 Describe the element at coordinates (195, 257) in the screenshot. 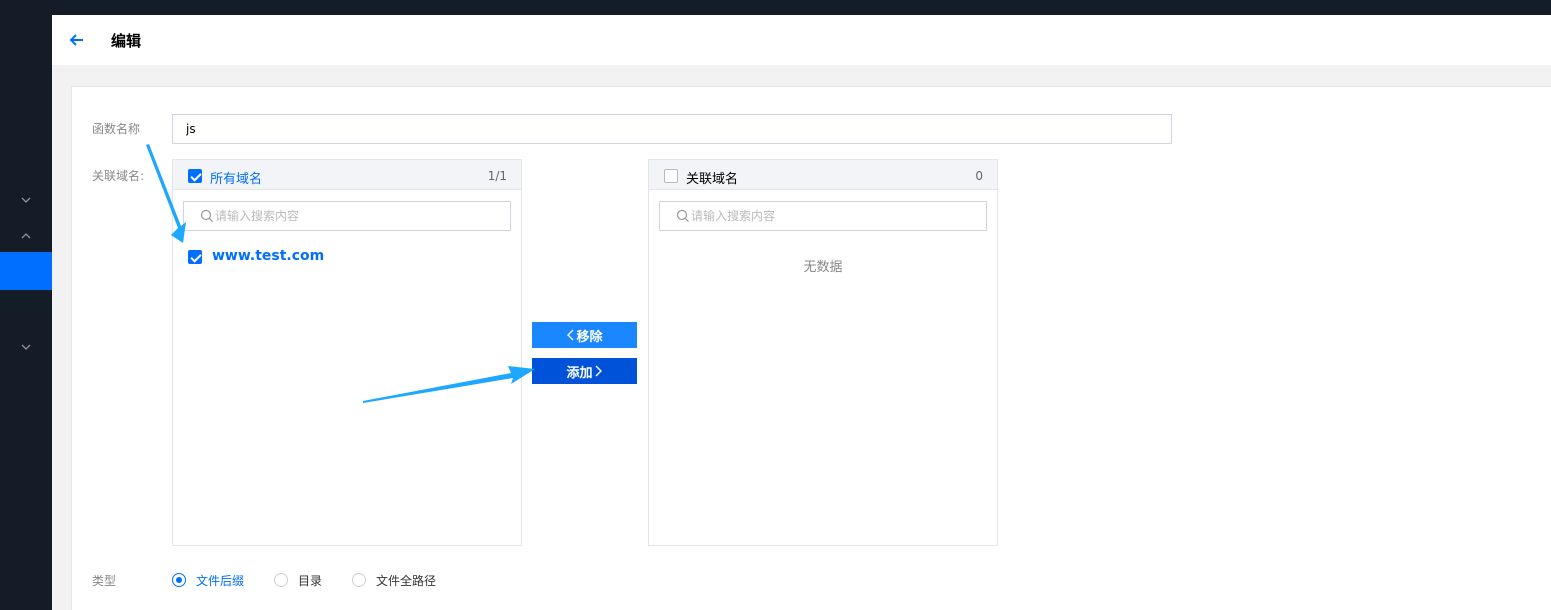

I see `domain-checkbox` at that location.